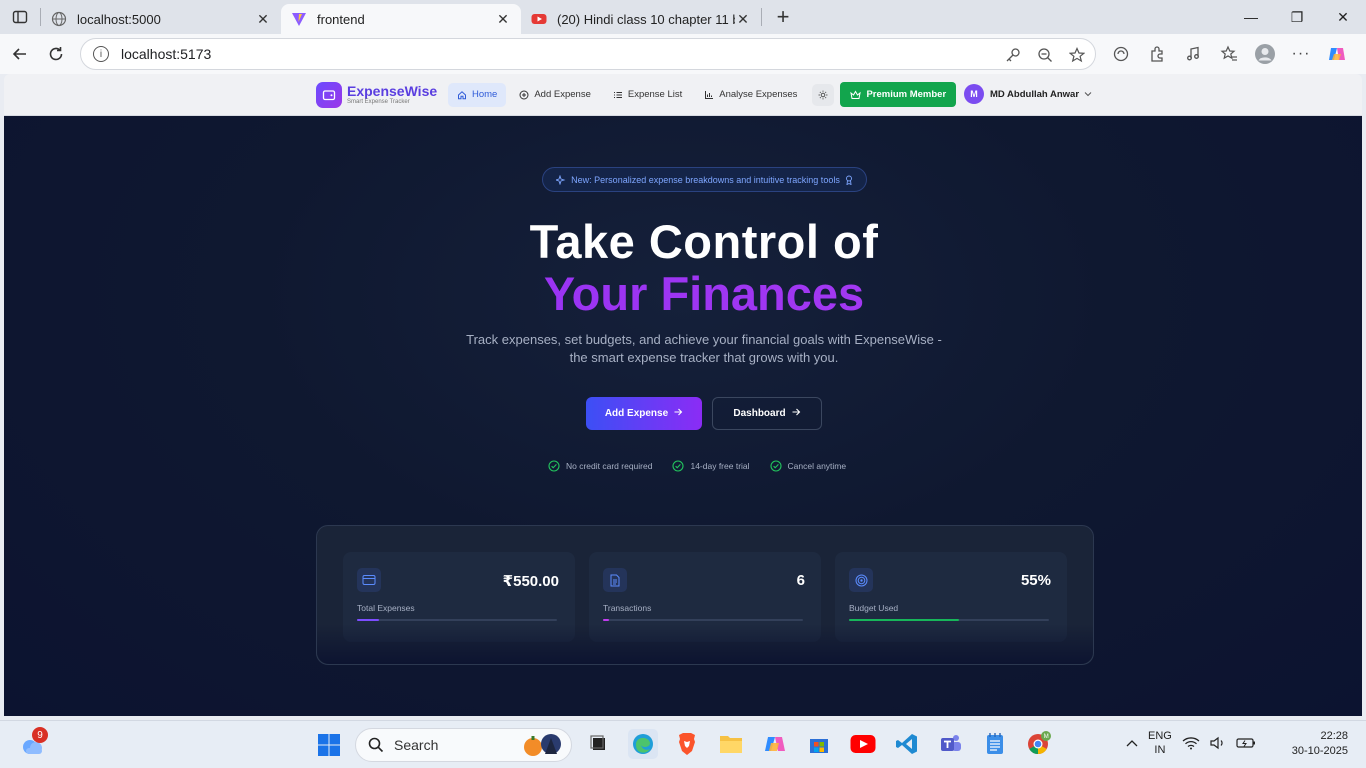  I want to click on brand-tagline: Smart Expense Tracker, so click(378, 102).